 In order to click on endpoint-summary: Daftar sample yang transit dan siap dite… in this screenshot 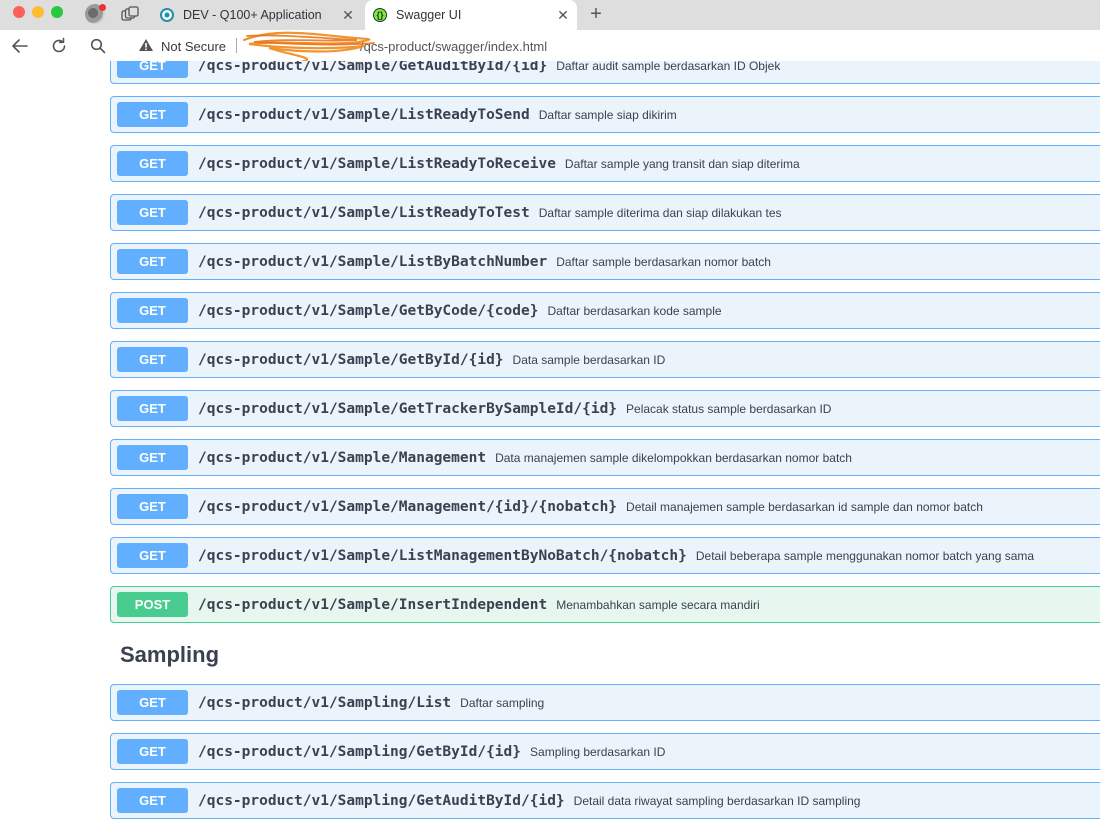, I will do `click(682, 163)`.